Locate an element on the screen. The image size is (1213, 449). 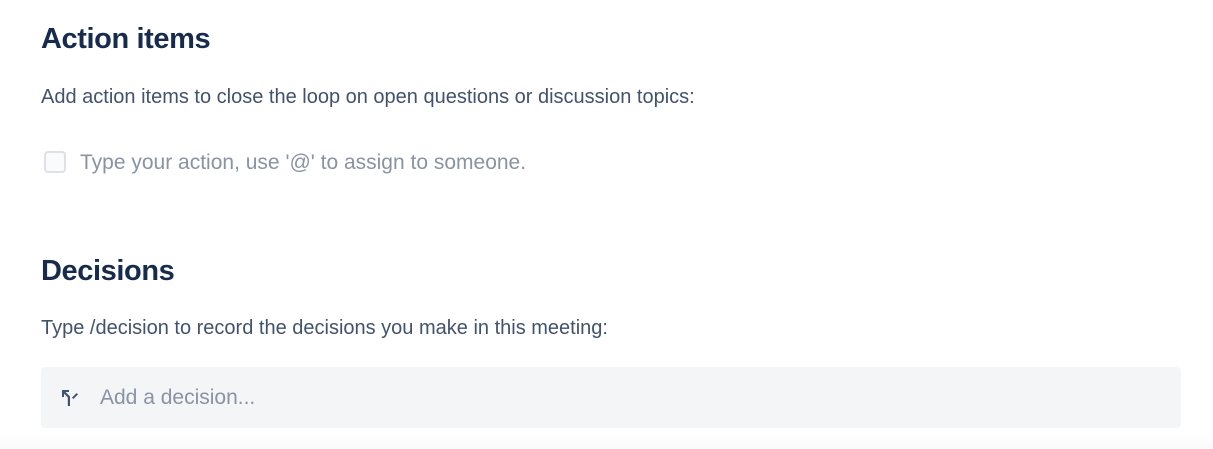
action-items-heading: Action items is located at coordinates (126, 39).